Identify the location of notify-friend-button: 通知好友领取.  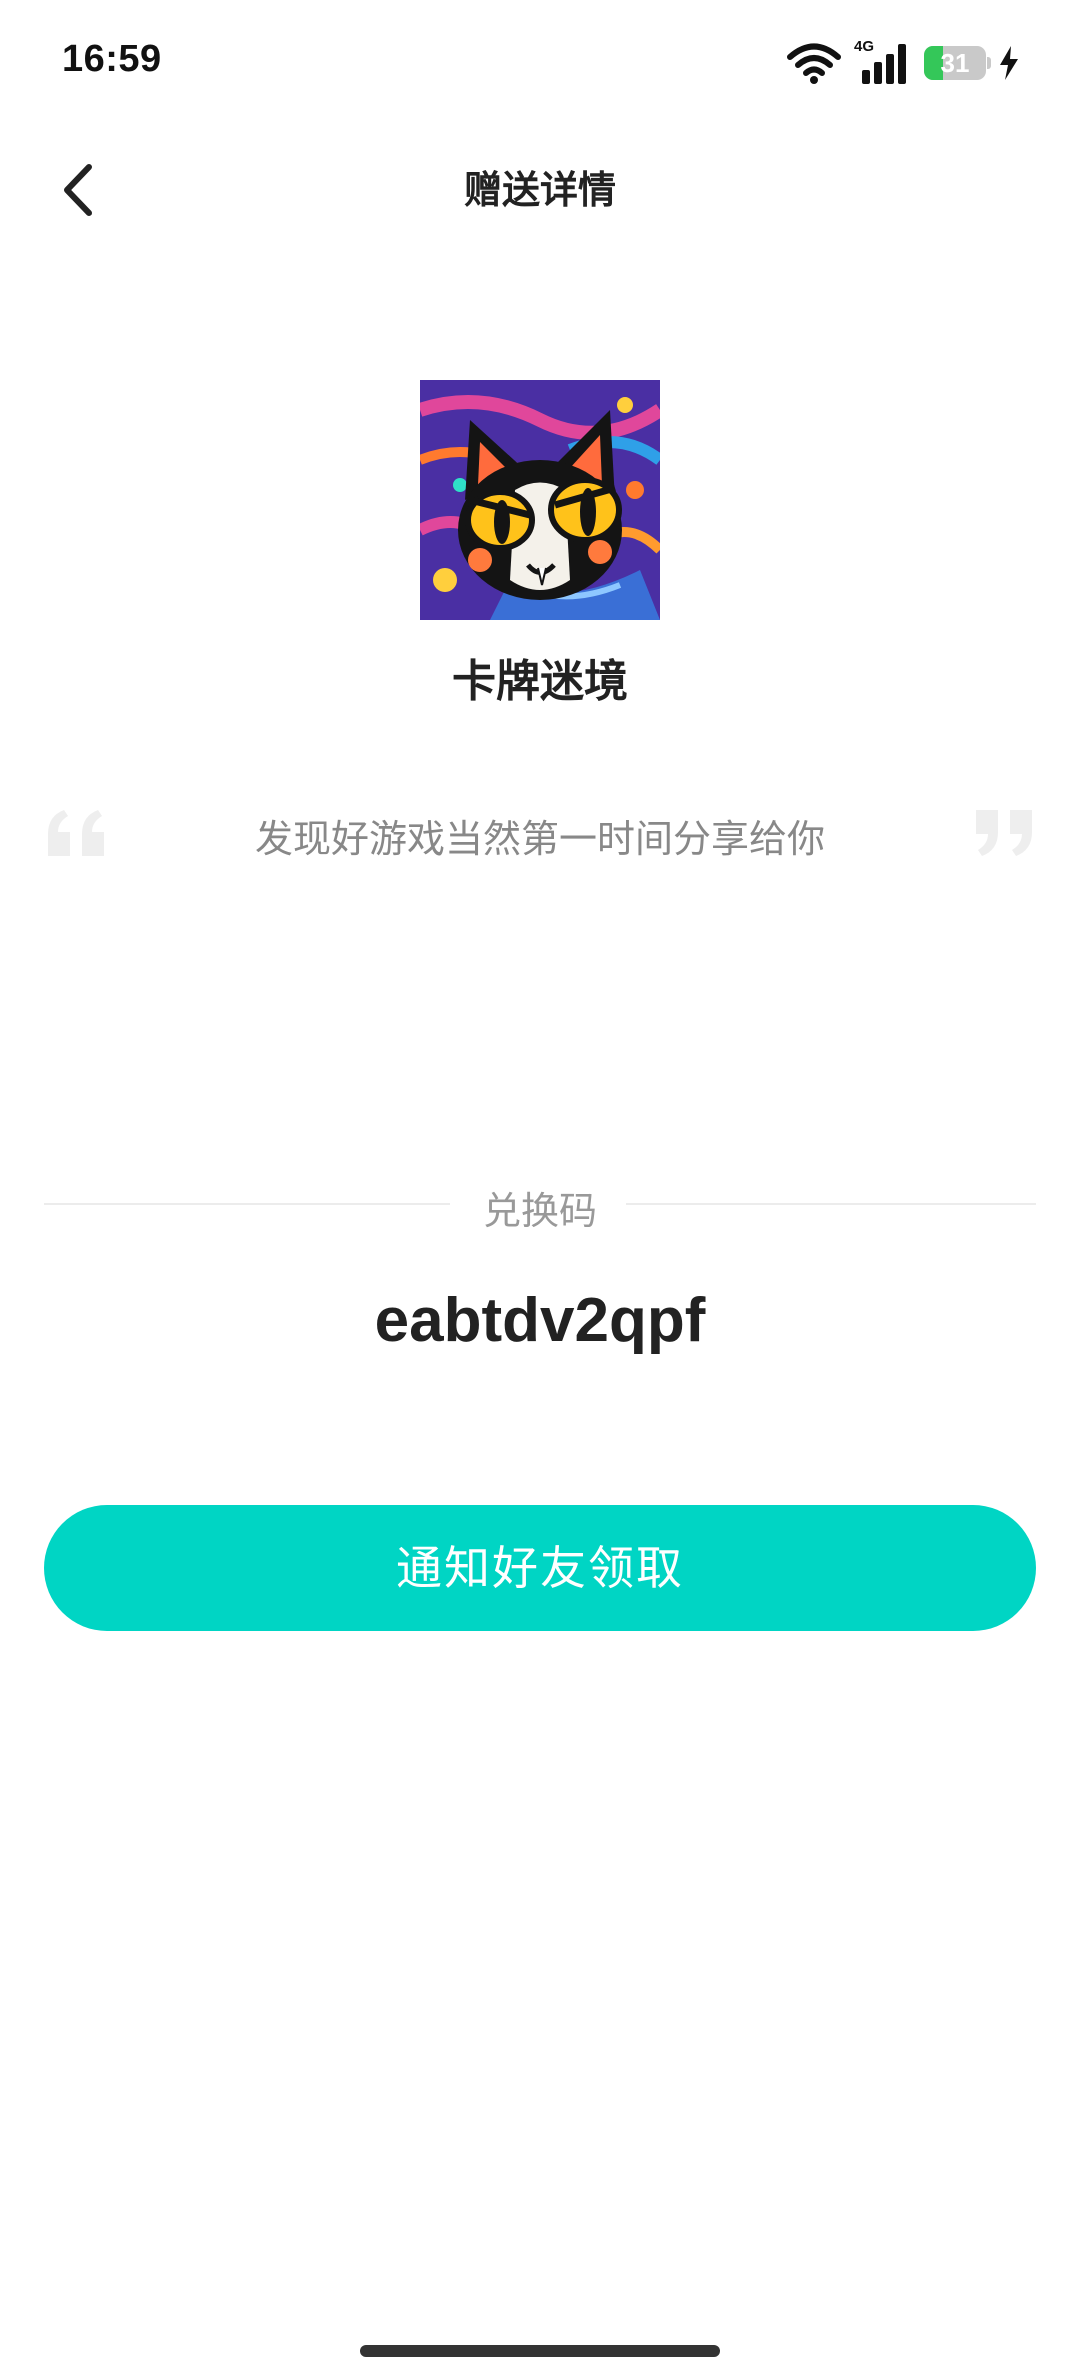
(540, 1568).